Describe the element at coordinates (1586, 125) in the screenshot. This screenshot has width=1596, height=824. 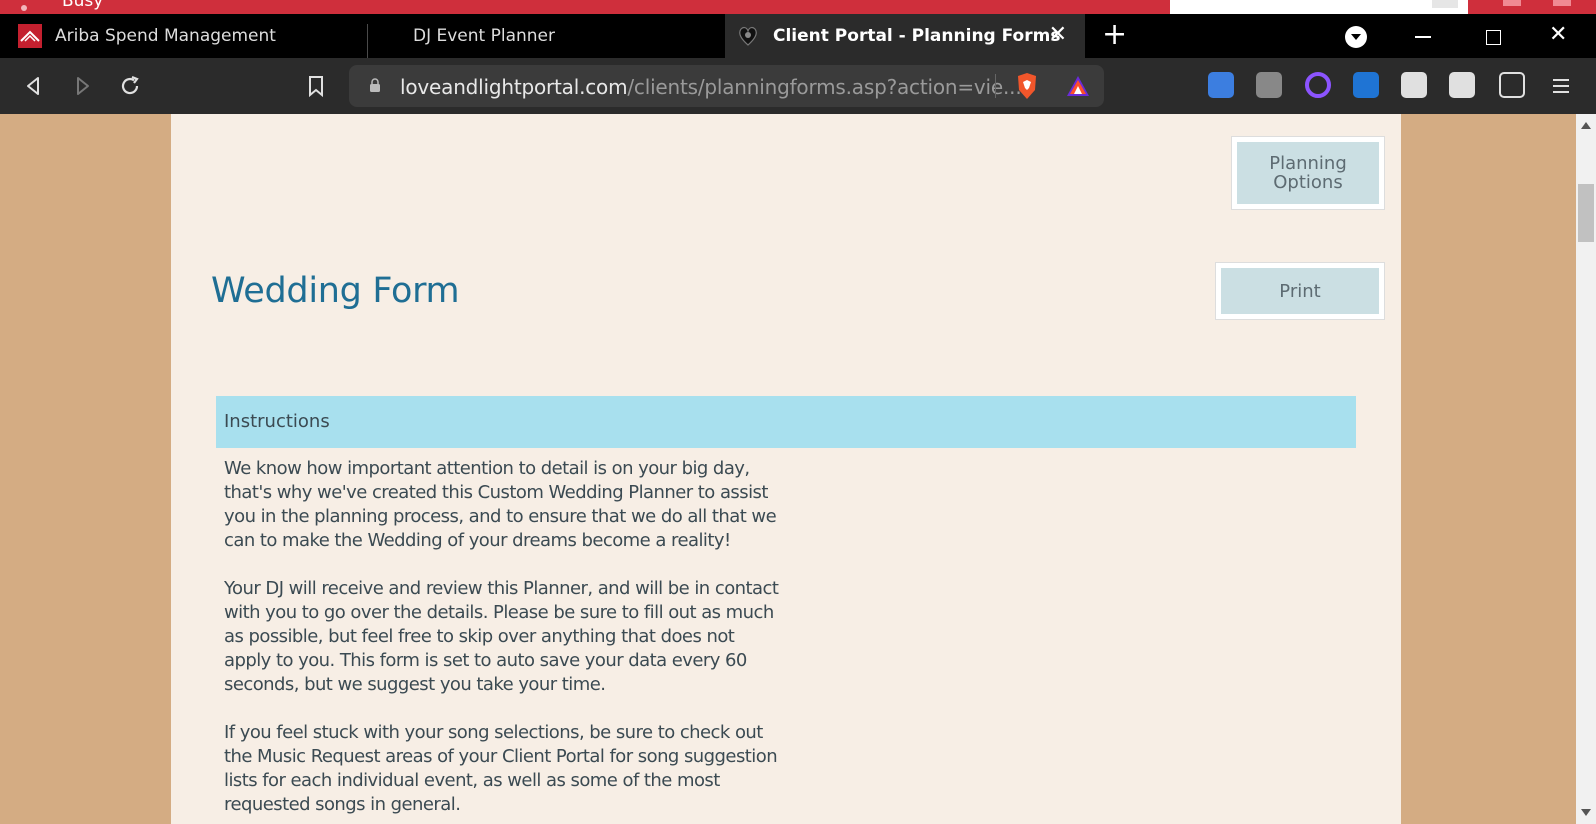
I see `scroll-up-icon` at that location.